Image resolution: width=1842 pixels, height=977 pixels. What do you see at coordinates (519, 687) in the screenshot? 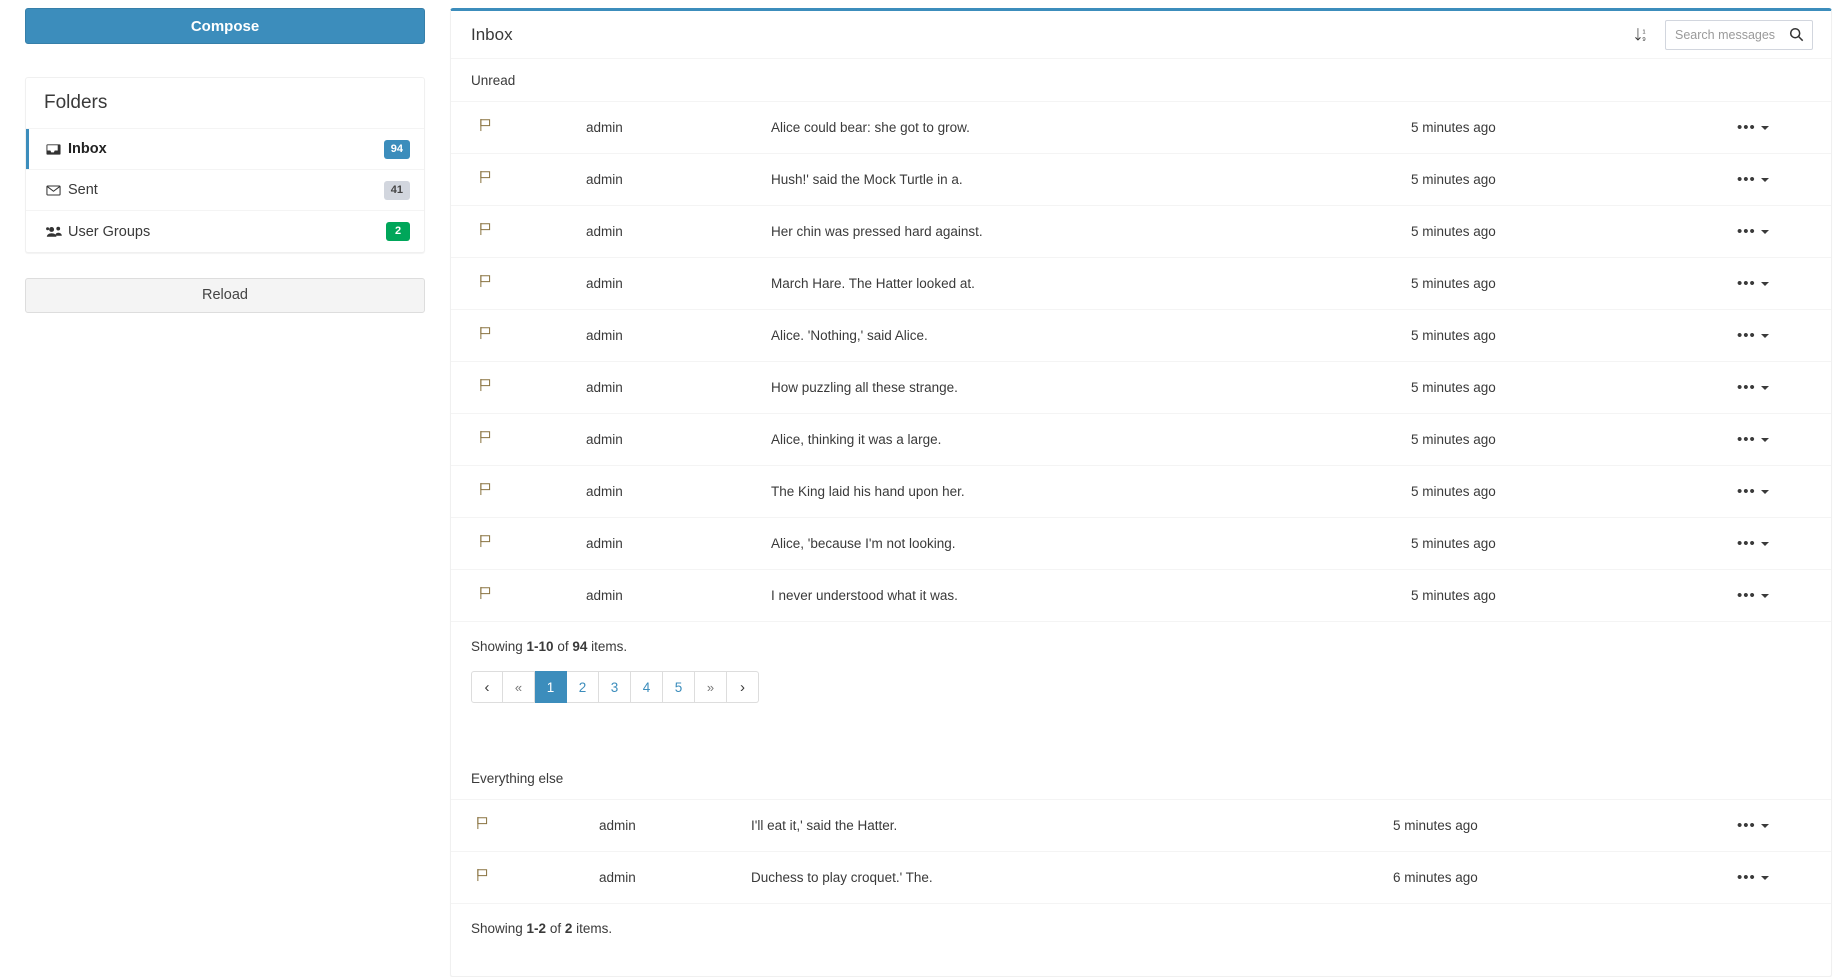
I see `pagination-first: «` at bounding box center [519, 687].